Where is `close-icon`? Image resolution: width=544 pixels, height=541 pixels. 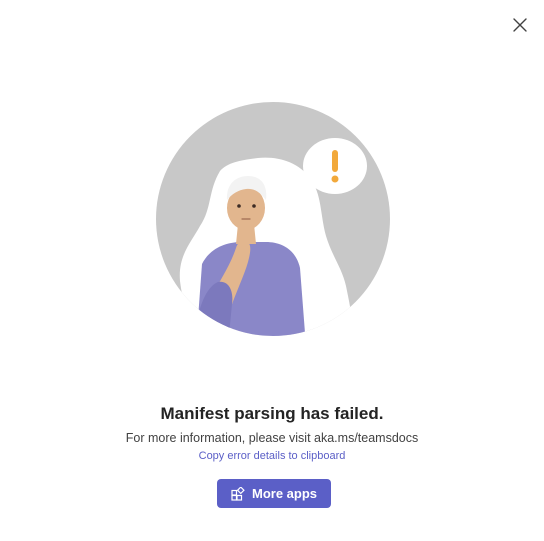
close-icon is located at coordinates (520, 25).